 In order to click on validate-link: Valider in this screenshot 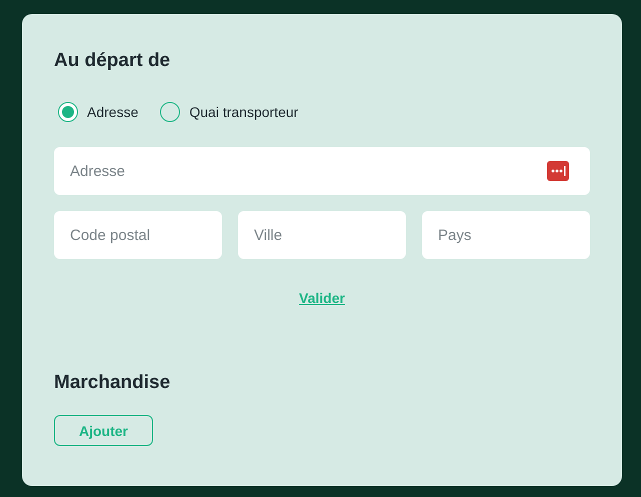, I will do `click(322, 298)`.